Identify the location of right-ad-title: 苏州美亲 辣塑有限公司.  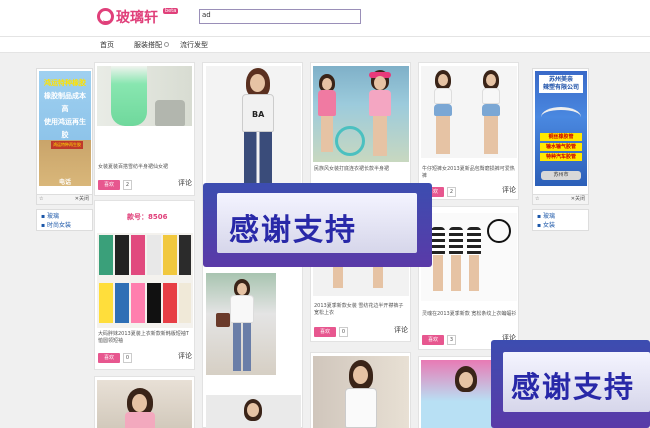
(561, 84).